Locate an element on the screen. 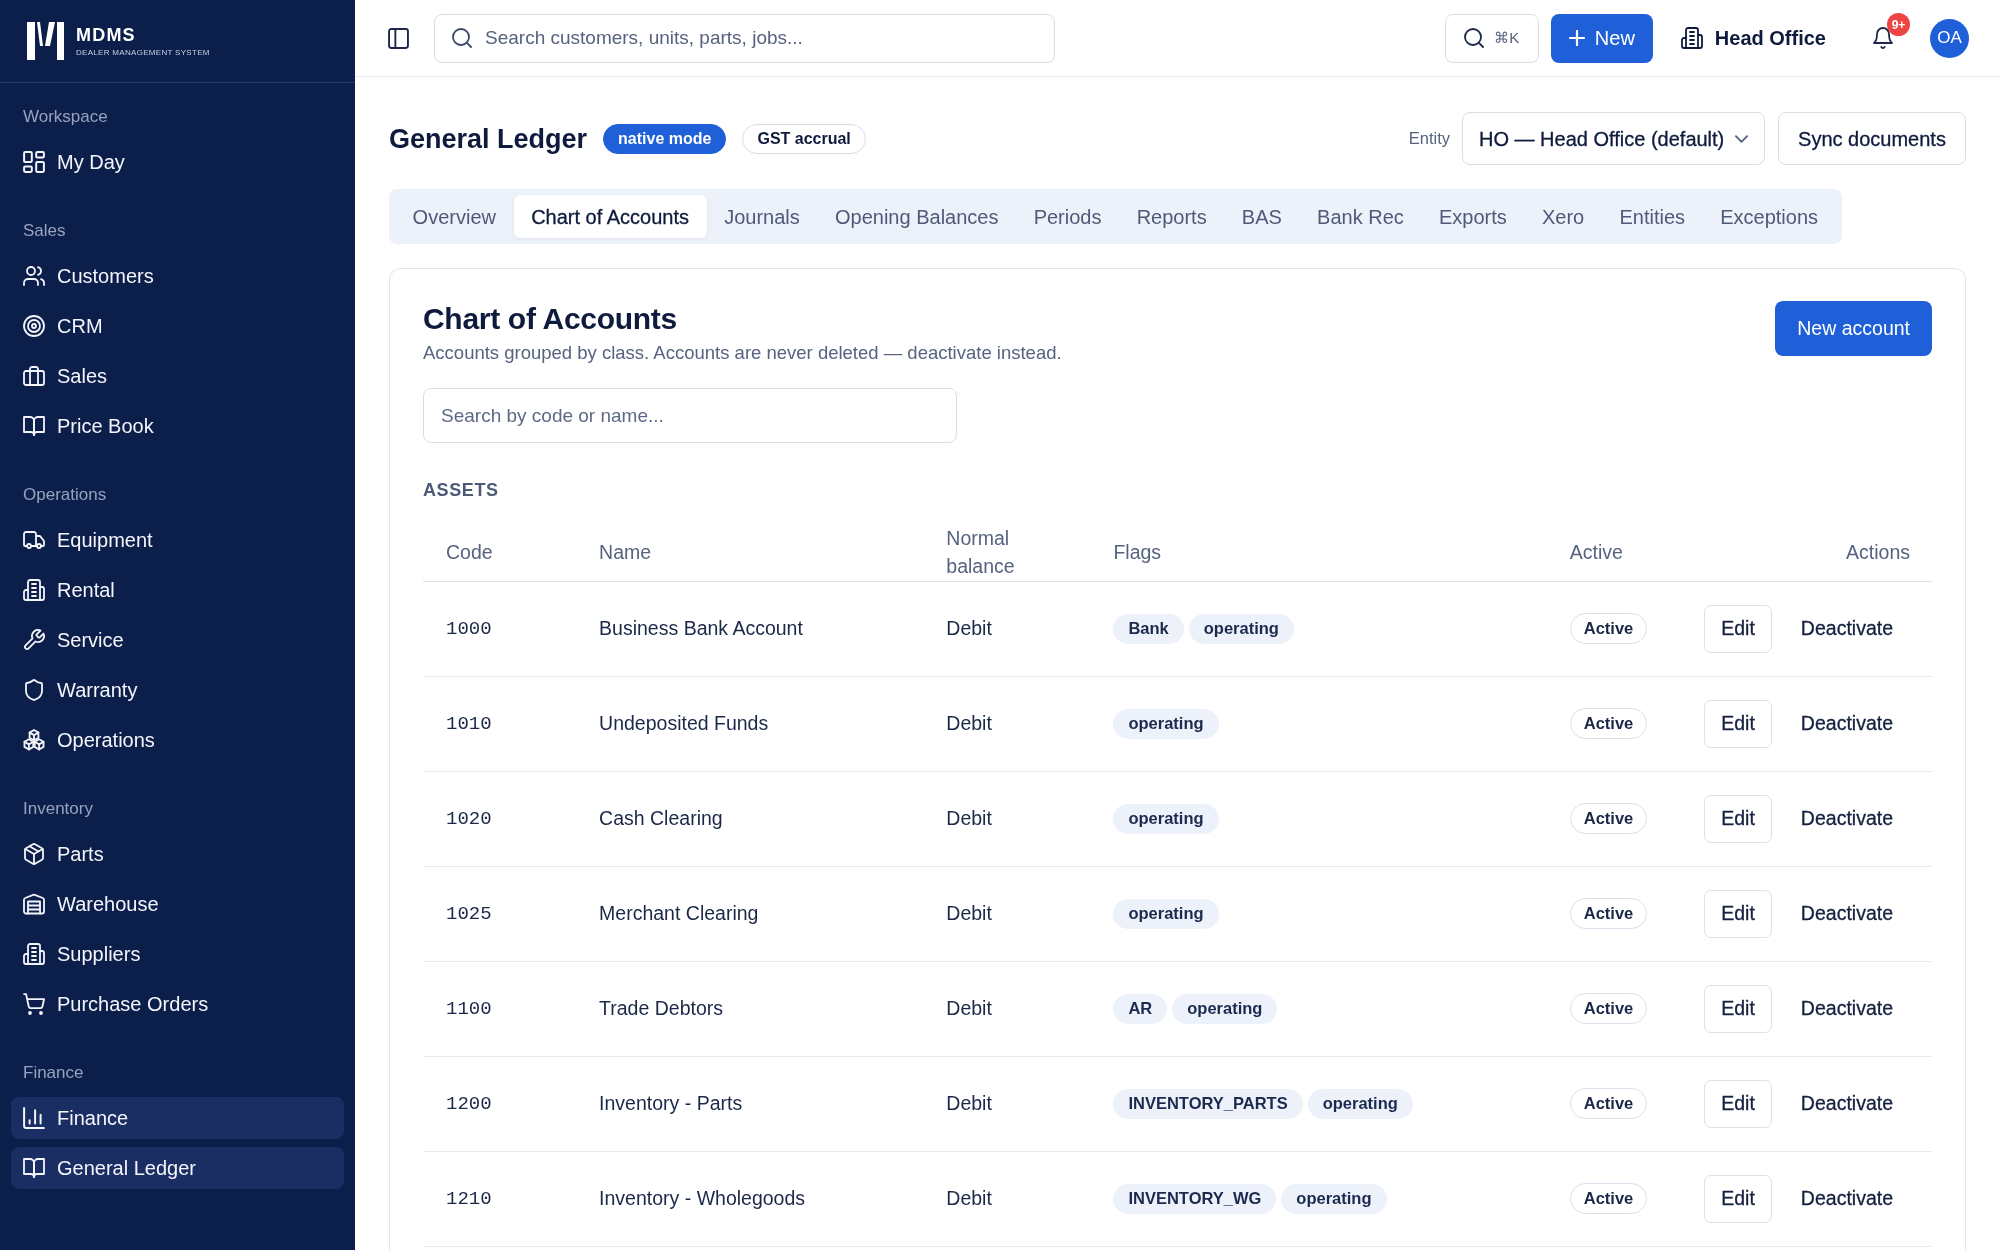 This screenshot has height=1250, width=2000. warehouse-icon is located at coordinates (34, 904).